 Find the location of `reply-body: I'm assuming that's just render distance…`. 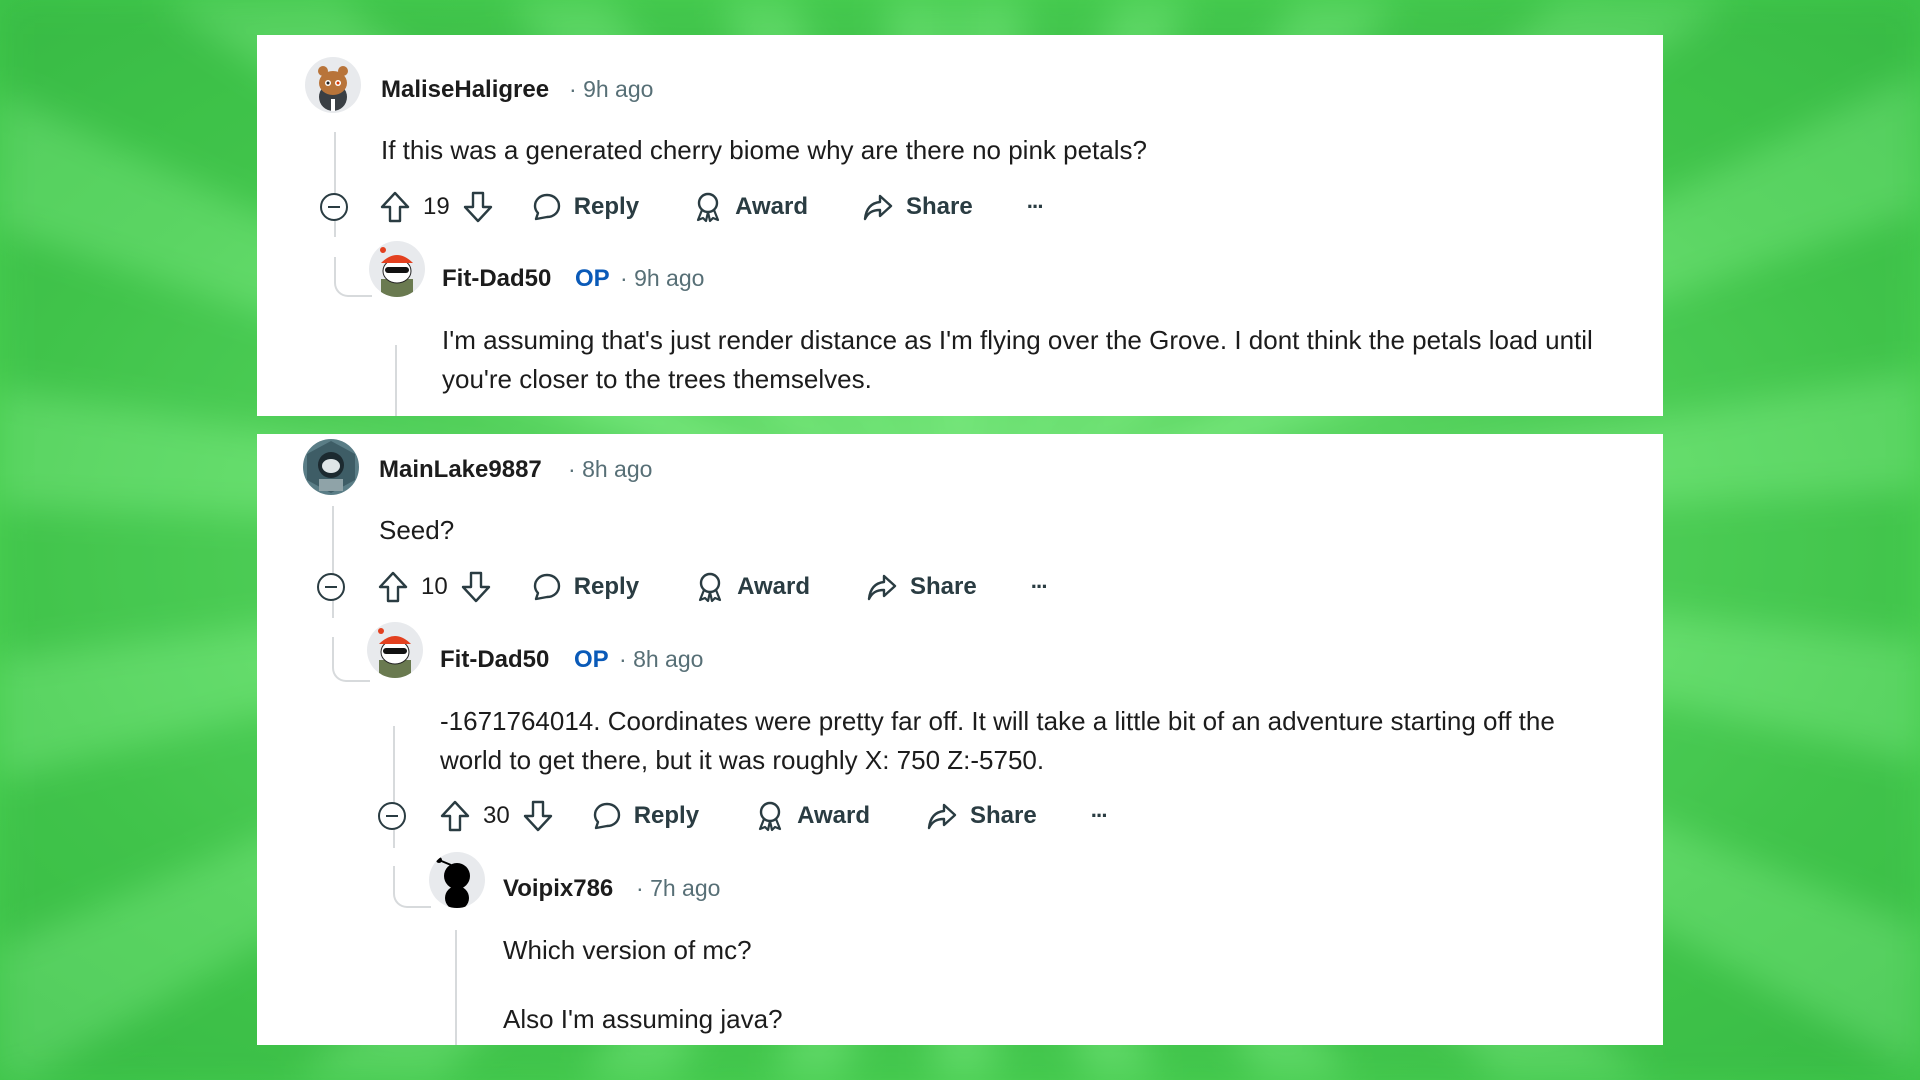

reply-body: I'm assuming that's just render distance… is located at coordinates (1017, 359).